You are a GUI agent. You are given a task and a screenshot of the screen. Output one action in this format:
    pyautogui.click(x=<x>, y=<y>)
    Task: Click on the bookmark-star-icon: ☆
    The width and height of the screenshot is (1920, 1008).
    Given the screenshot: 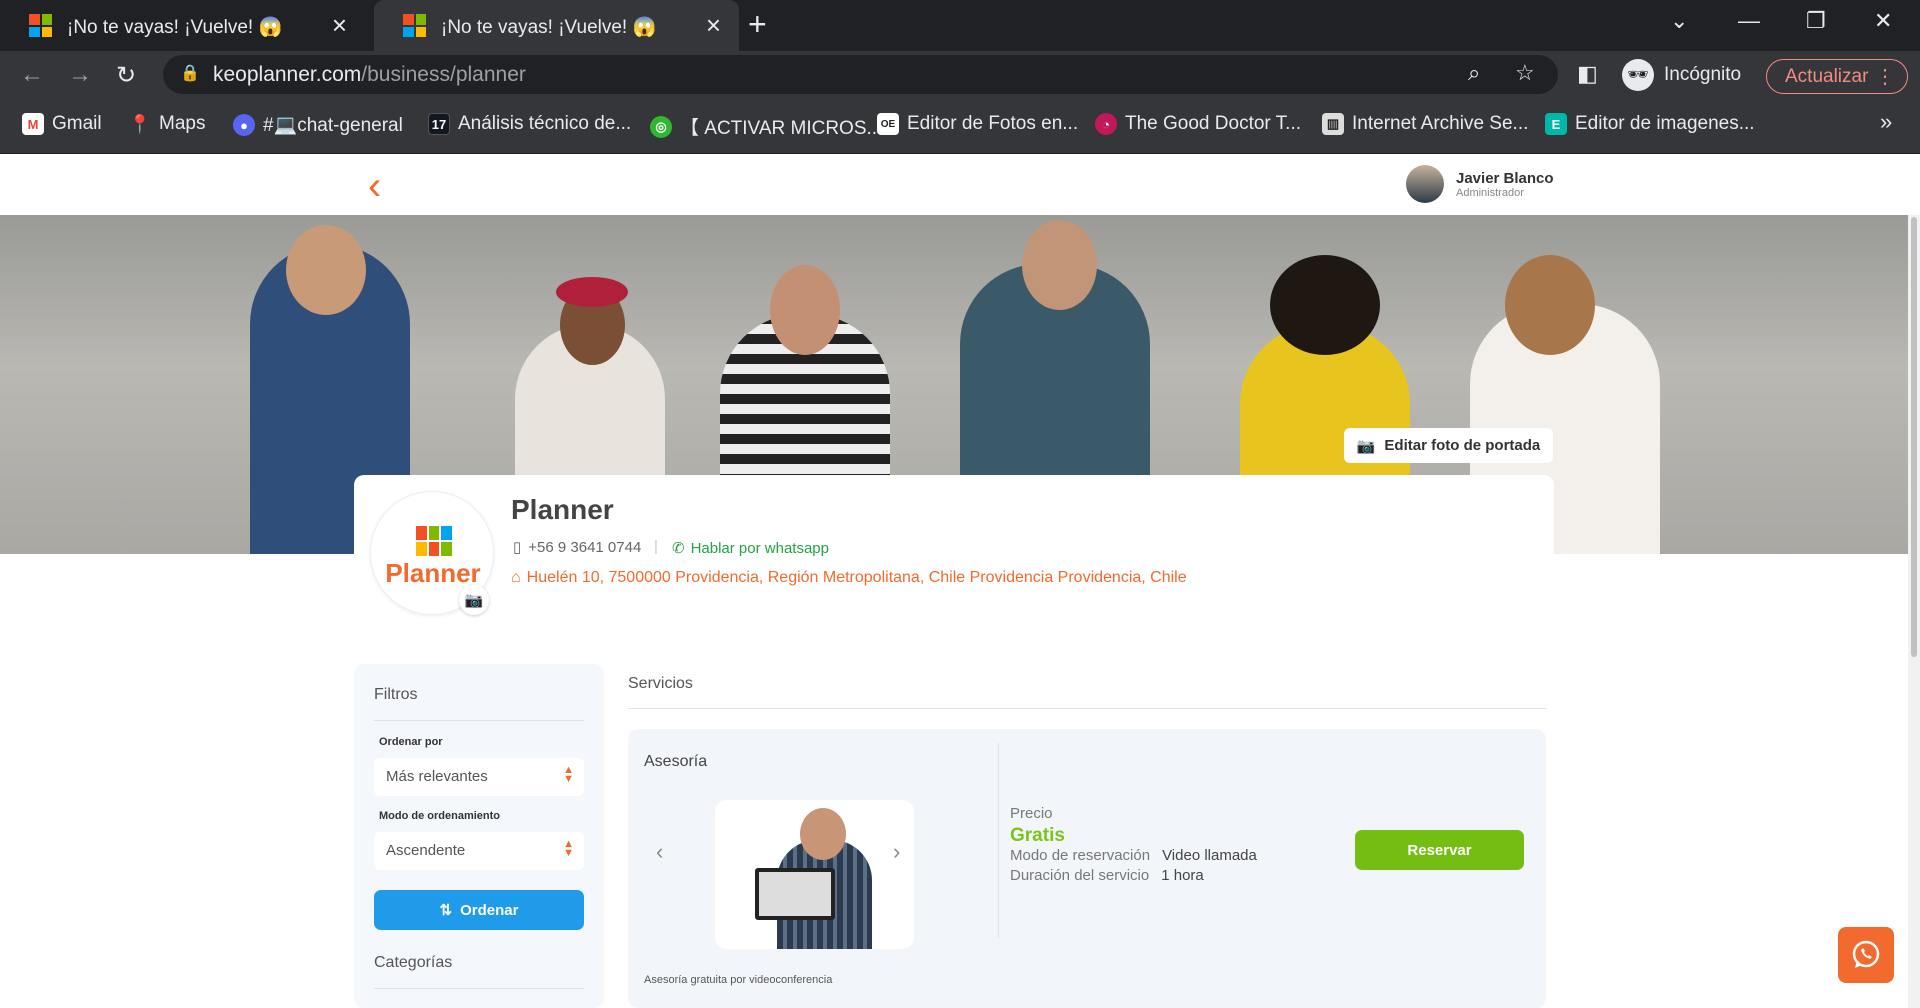 What is the action you would take?
    pyautogui.click(x=1525, y=73)
    